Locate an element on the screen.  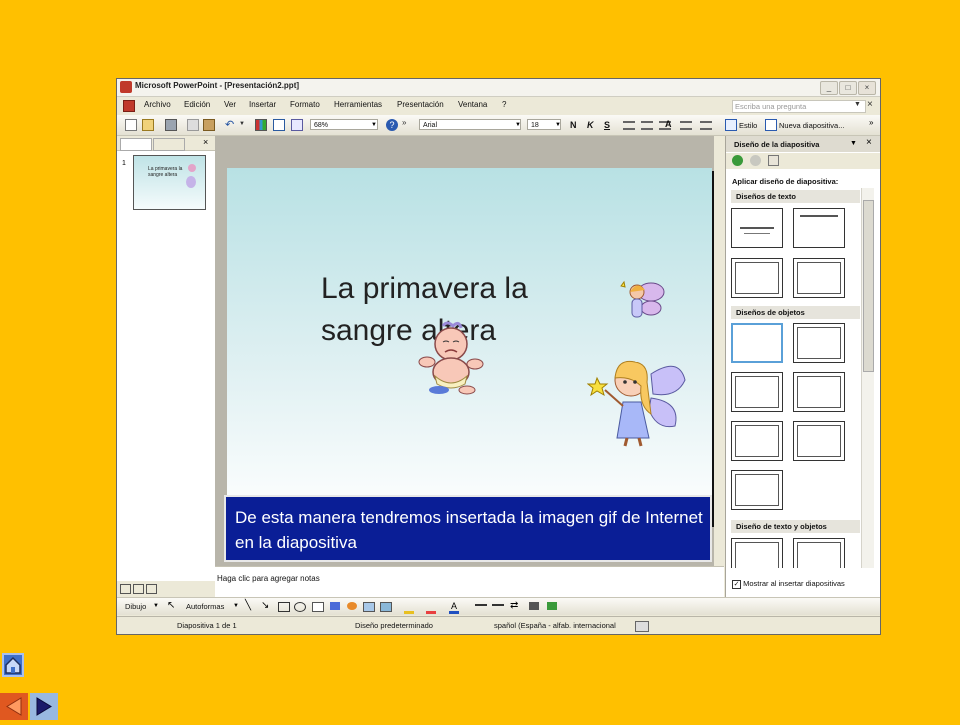
copy-icon is located at coordinates (193, 125).